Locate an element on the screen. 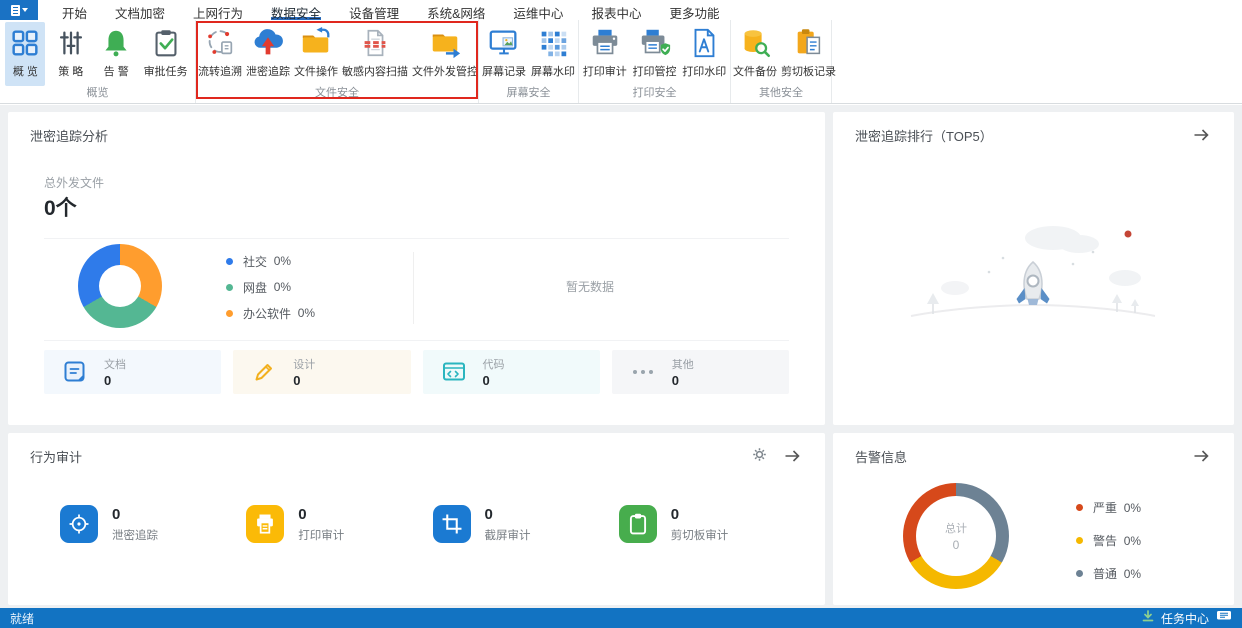 This screenshot has width=1242, height=628. ribbon-item-label: 文件外发管控 is located at coordinates (445, 72).